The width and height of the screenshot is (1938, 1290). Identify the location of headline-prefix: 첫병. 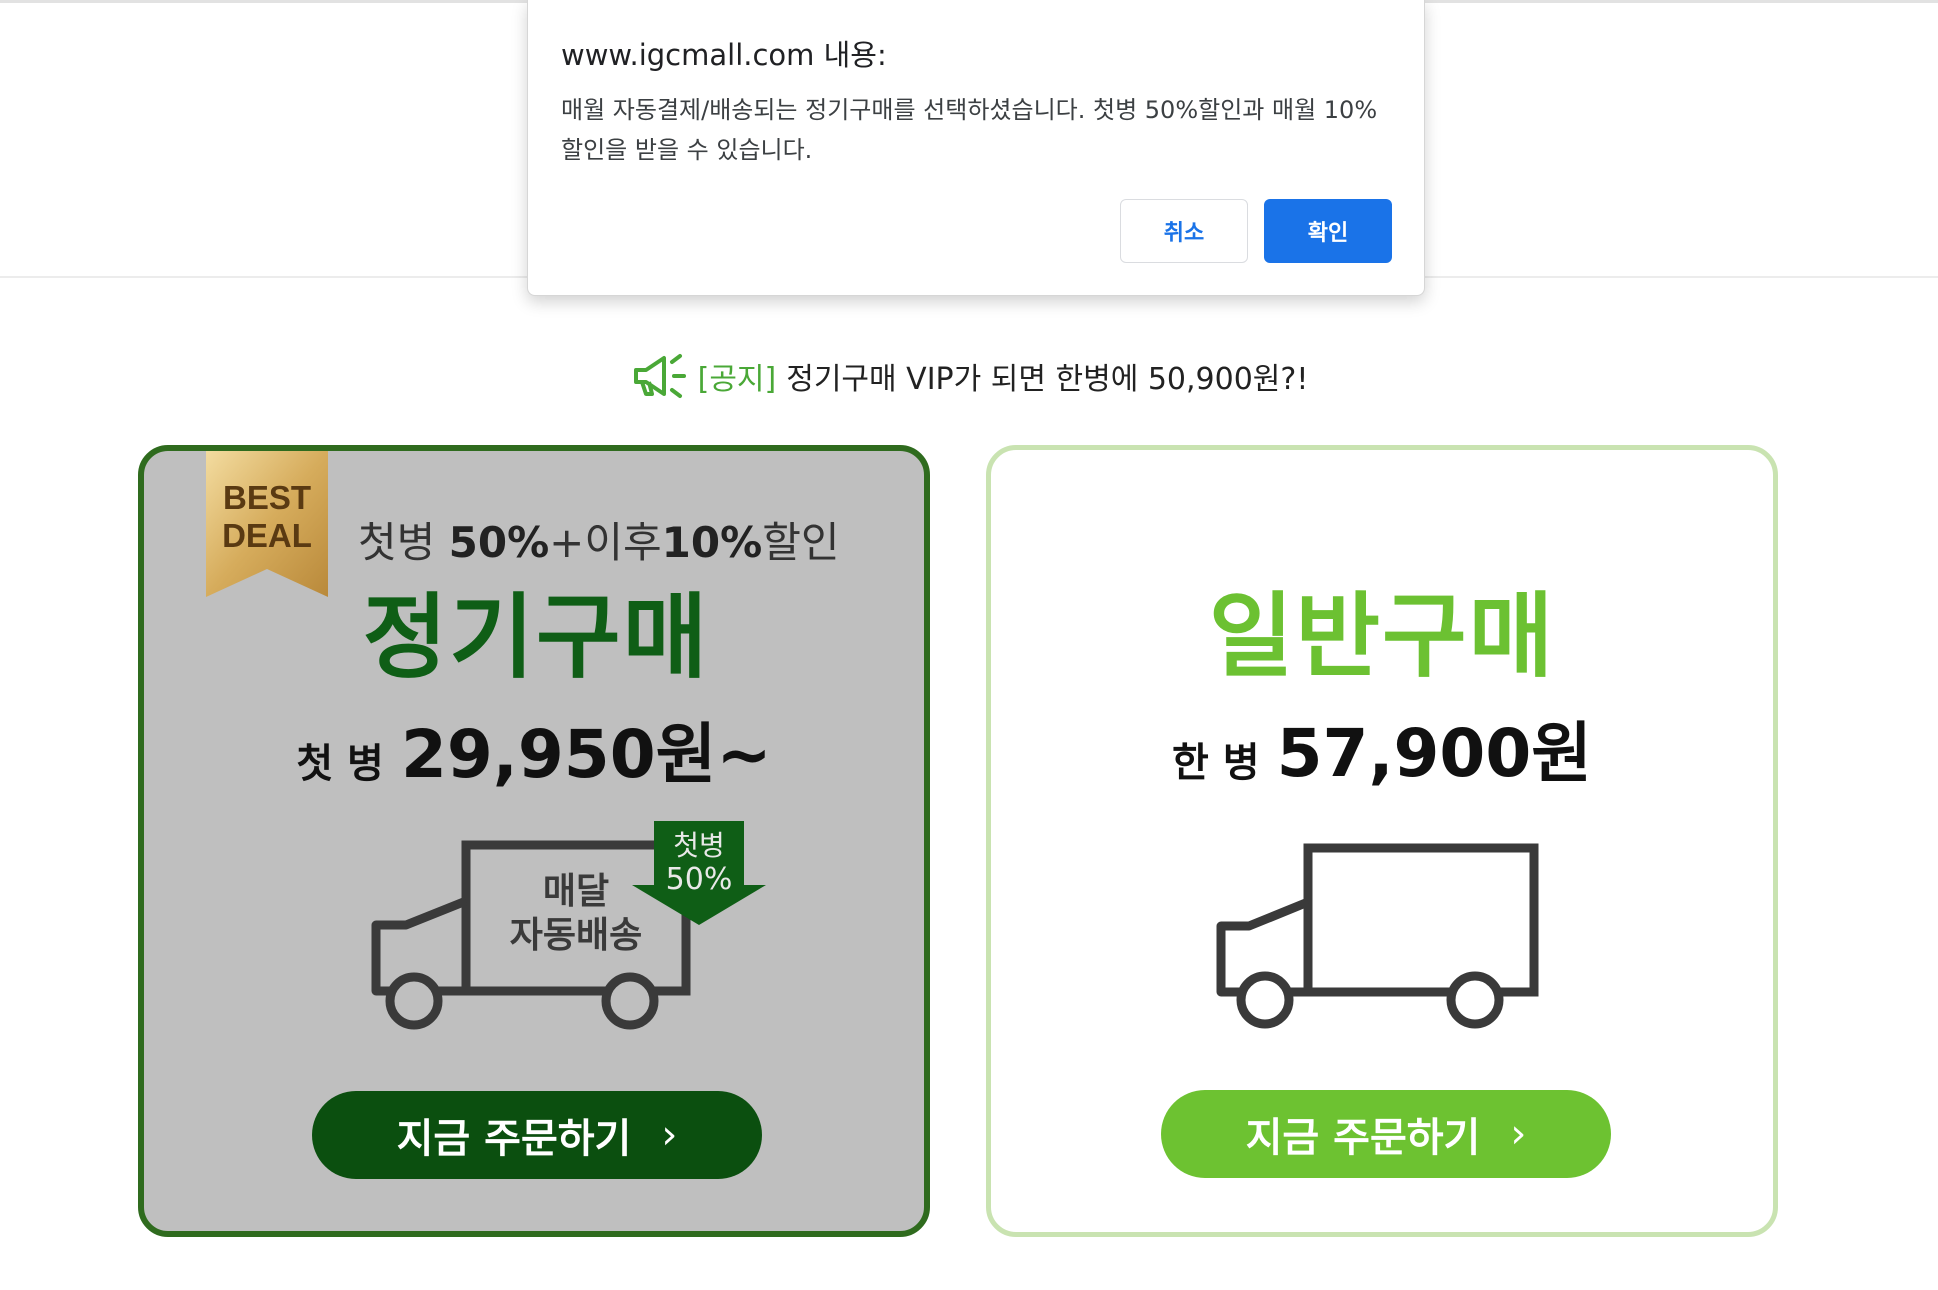
(397, 542).